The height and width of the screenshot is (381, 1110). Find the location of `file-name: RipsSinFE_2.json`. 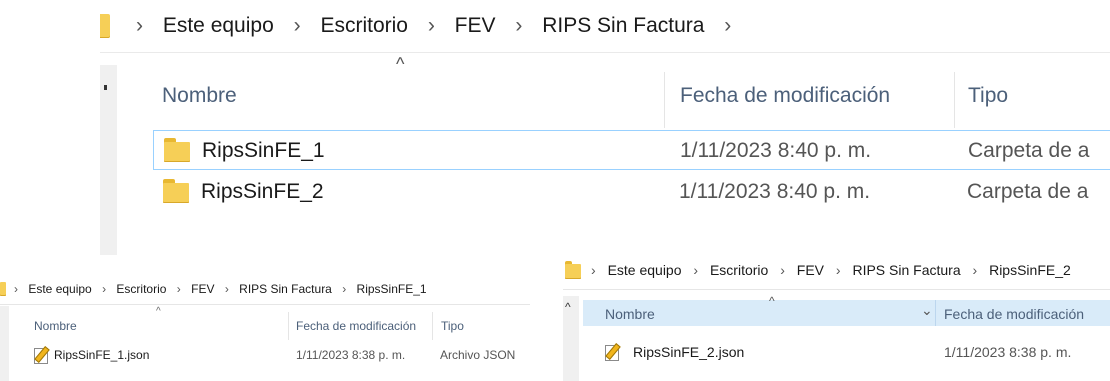

file-name: RipsSinFE_2.json is located at coordinates (689, 352).